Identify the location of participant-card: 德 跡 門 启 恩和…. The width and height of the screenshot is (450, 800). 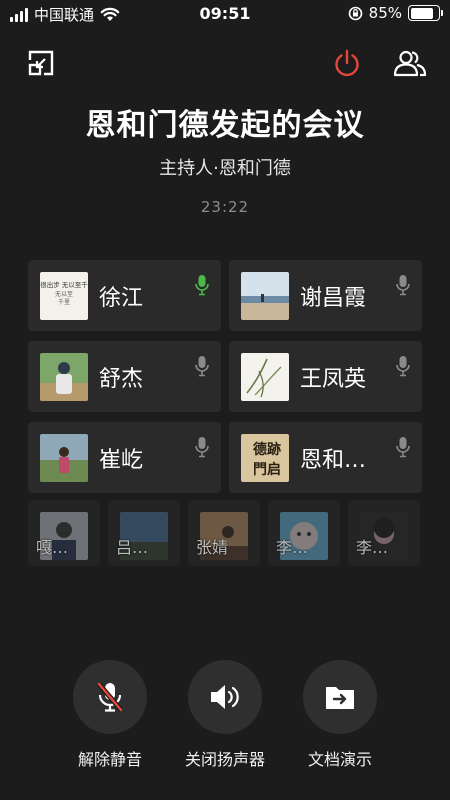
(325, 457).